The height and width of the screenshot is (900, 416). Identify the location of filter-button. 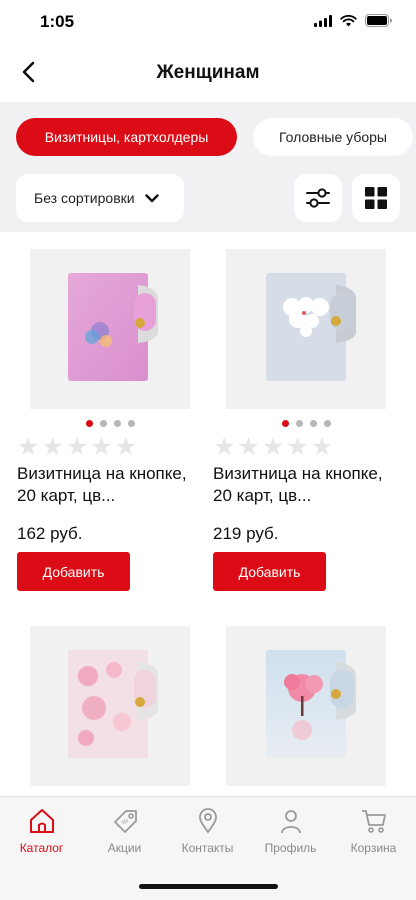
(318, 198).